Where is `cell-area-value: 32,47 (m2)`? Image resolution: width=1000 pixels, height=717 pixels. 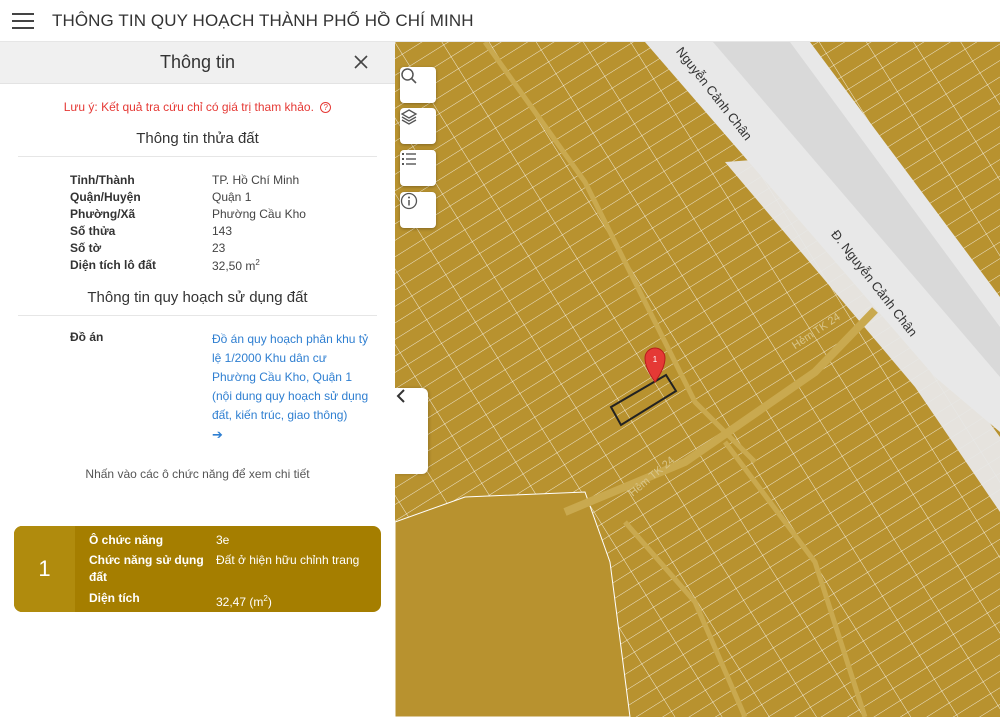 cell-area-value: 32,47 (m2) is located at coordinates (244, 601).